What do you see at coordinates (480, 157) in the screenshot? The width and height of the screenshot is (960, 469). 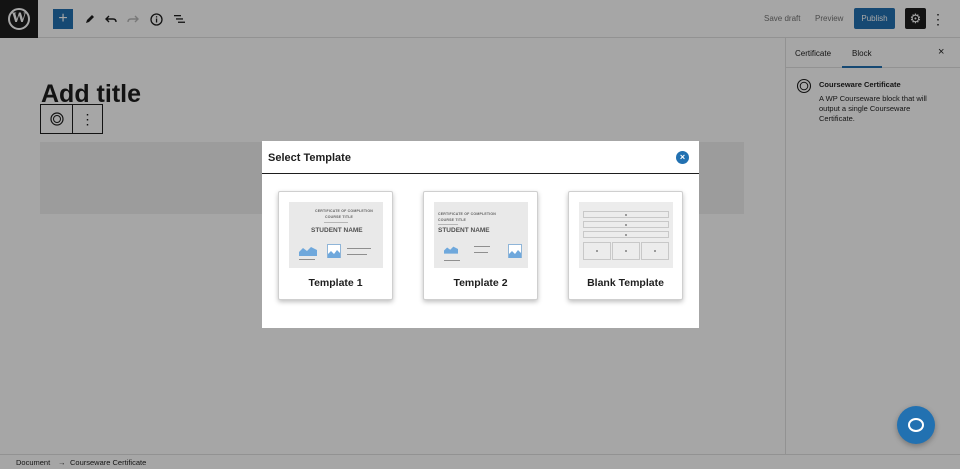 I see `modal-header: Select Template ×` at bounding box center [480, 157].